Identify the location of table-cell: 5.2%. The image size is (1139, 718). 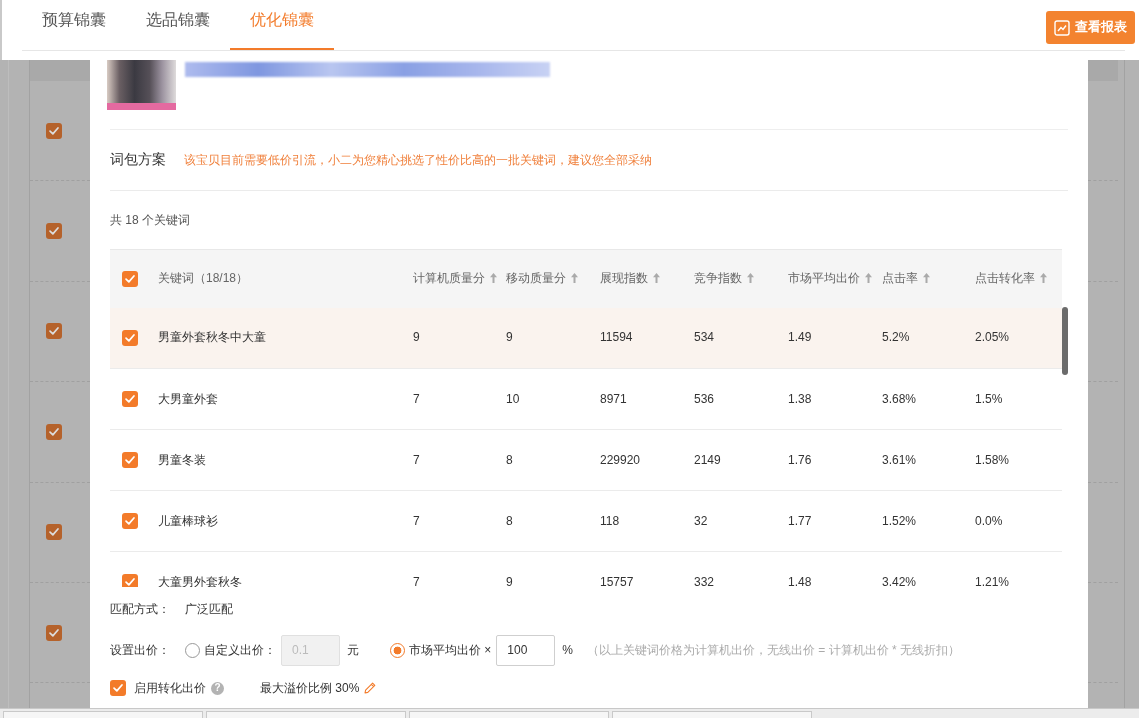
(928, 338).